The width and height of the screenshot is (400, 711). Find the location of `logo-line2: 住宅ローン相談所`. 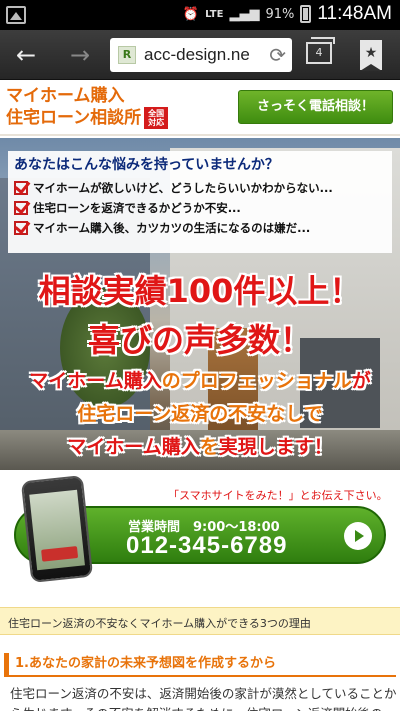

logo-line2: 住宅ローン相談所 is located at coordinates (74, 118).